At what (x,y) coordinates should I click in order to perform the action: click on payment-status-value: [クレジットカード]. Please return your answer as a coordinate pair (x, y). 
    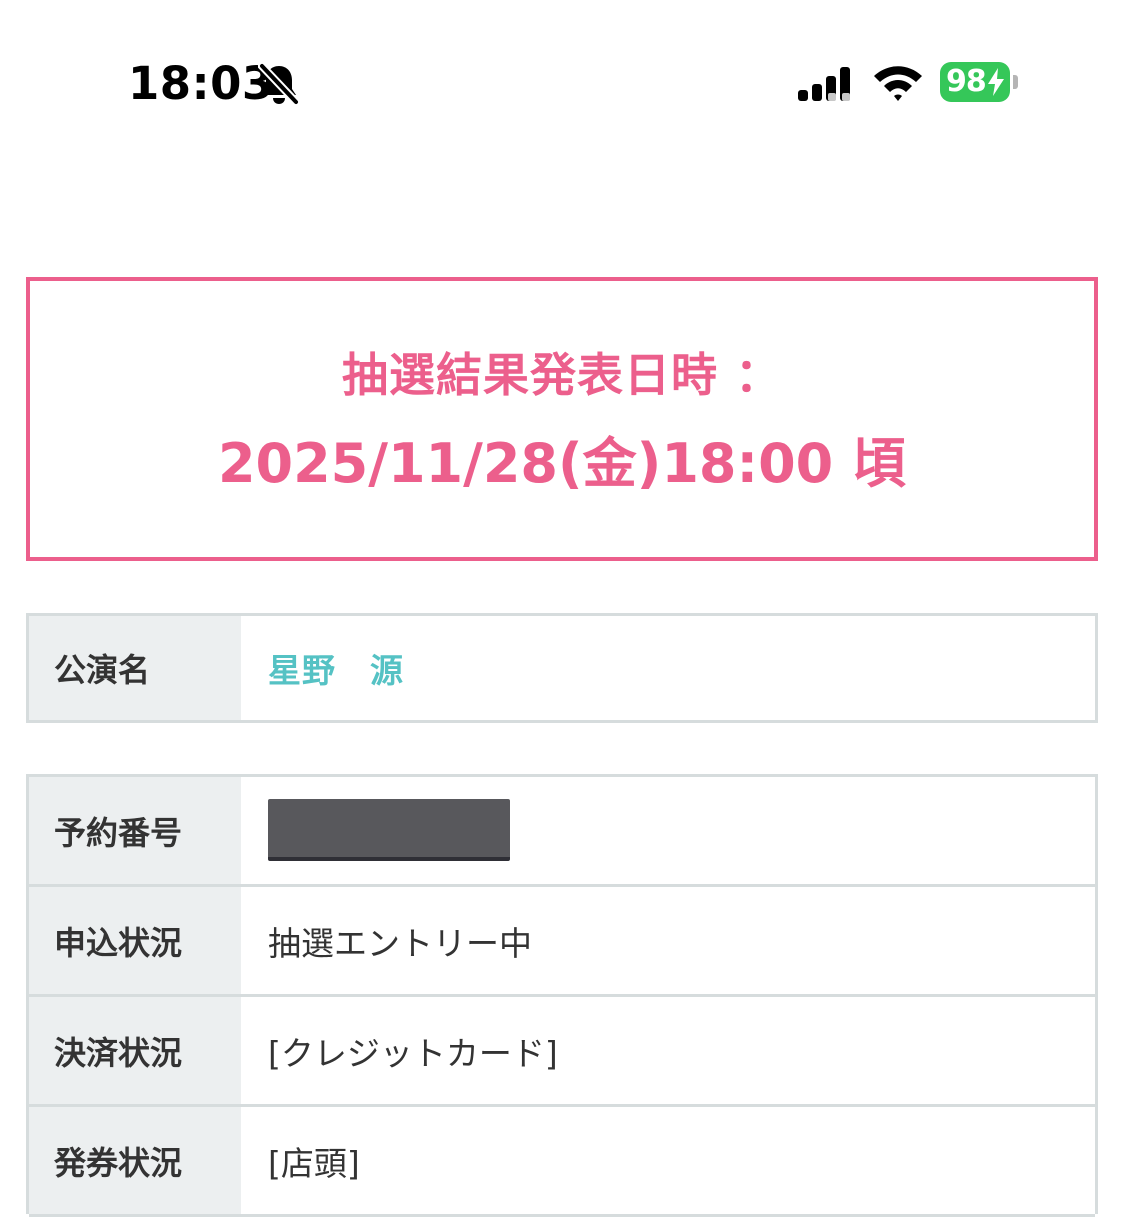
    Looking at the image, I should click on (668, 1050).